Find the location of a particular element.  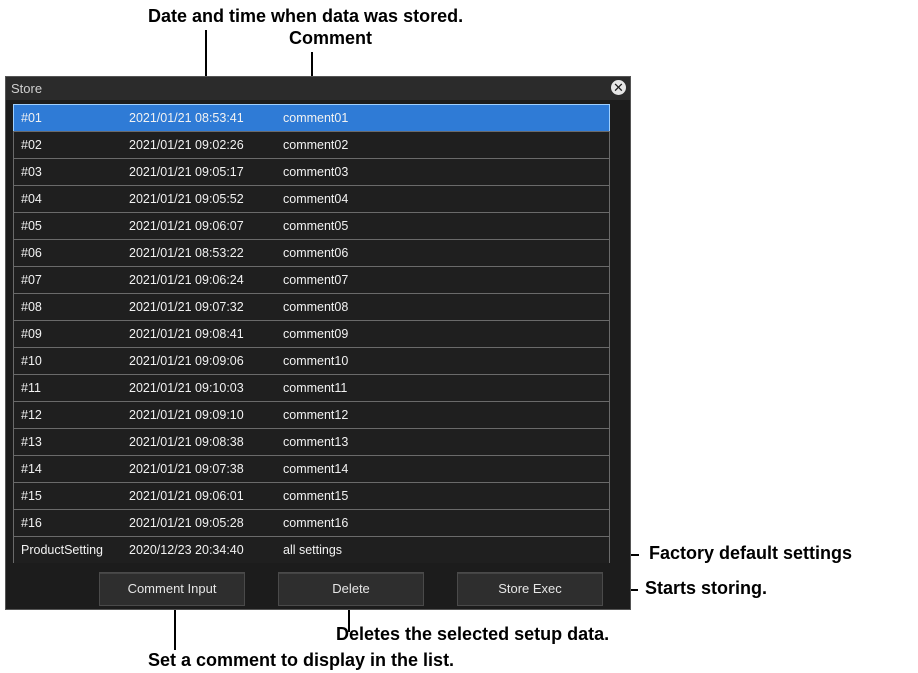

row-comment: comment09 is located at coordinates (316, 334).